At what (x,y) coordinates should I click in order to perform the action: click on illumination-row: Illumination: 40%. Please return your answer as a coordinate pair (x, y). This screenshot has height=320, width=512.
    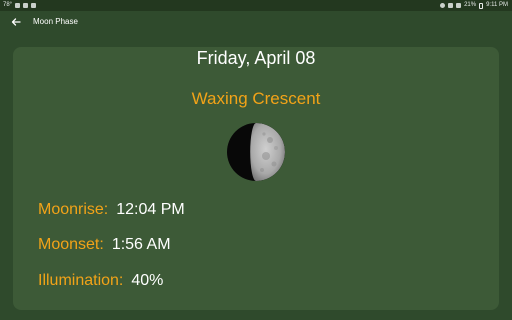
    Looking at the image, I should click on (100, 281).